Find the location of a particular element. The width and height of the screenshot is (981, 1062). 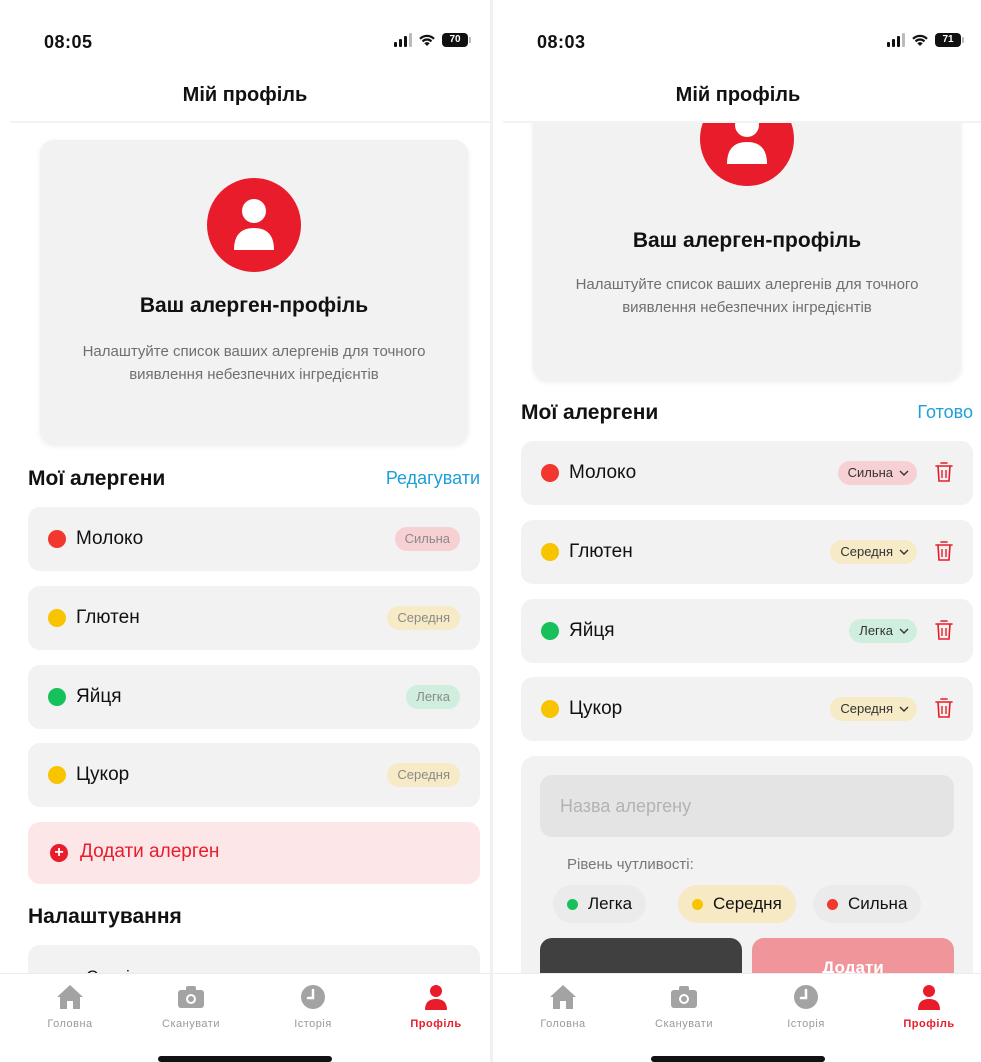

sensitivity-label: Рівень чутливості: is located at coordinates (630, 864).